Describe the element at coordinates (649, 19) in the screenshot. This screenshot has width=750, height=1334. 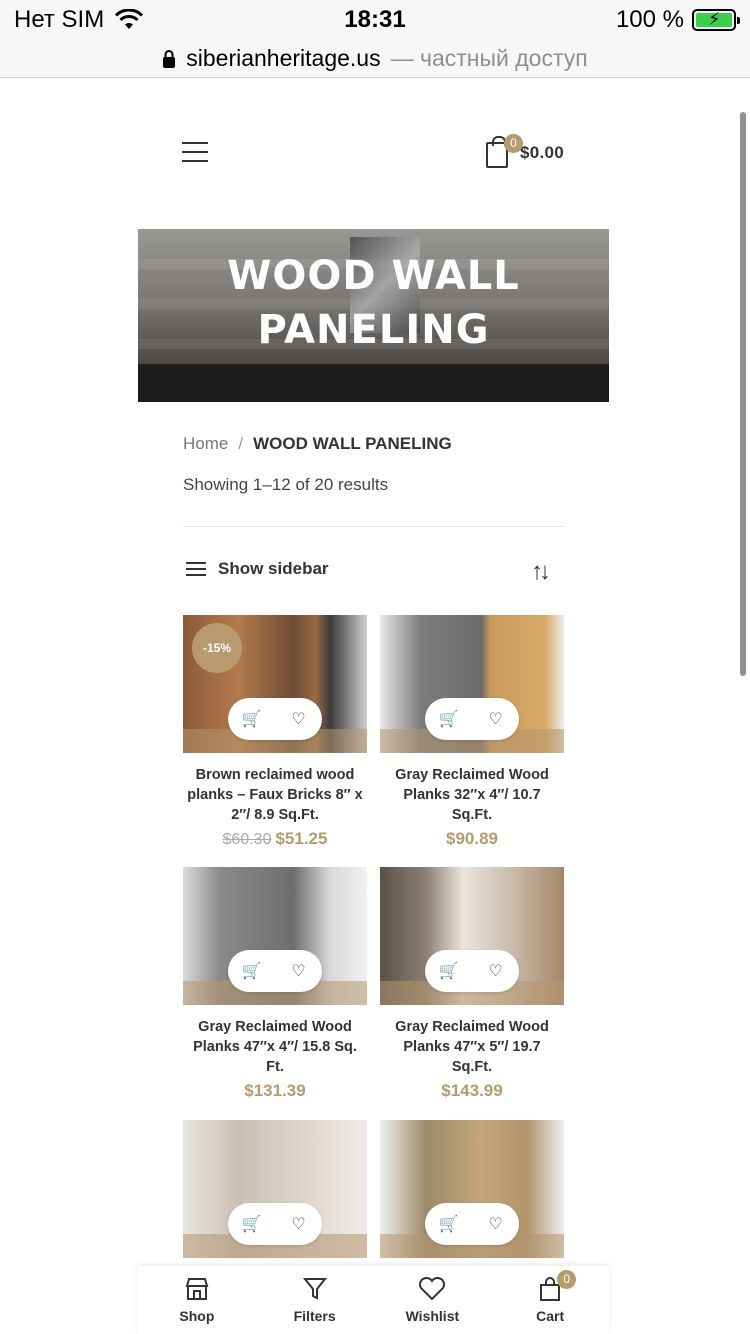
I see `battery-percent: 100 %` at that location.